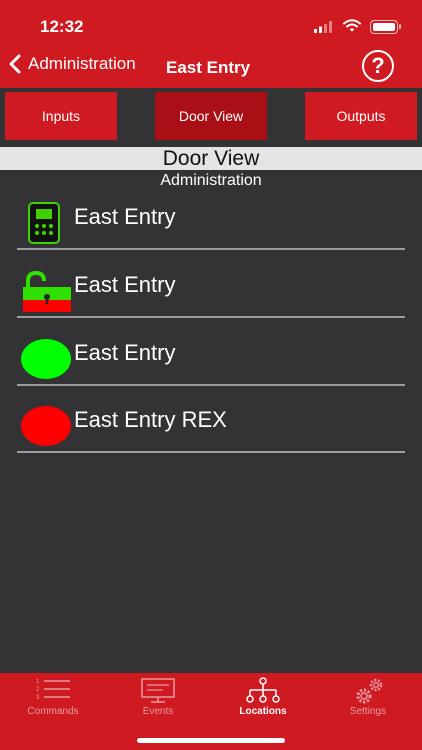 Image resolution: width=422 pixels, height=750 pixels. What do you see at coordinates (369, 691) in the screenshot?
I see `settings-gears-icon` at bounding box center [369, 691].